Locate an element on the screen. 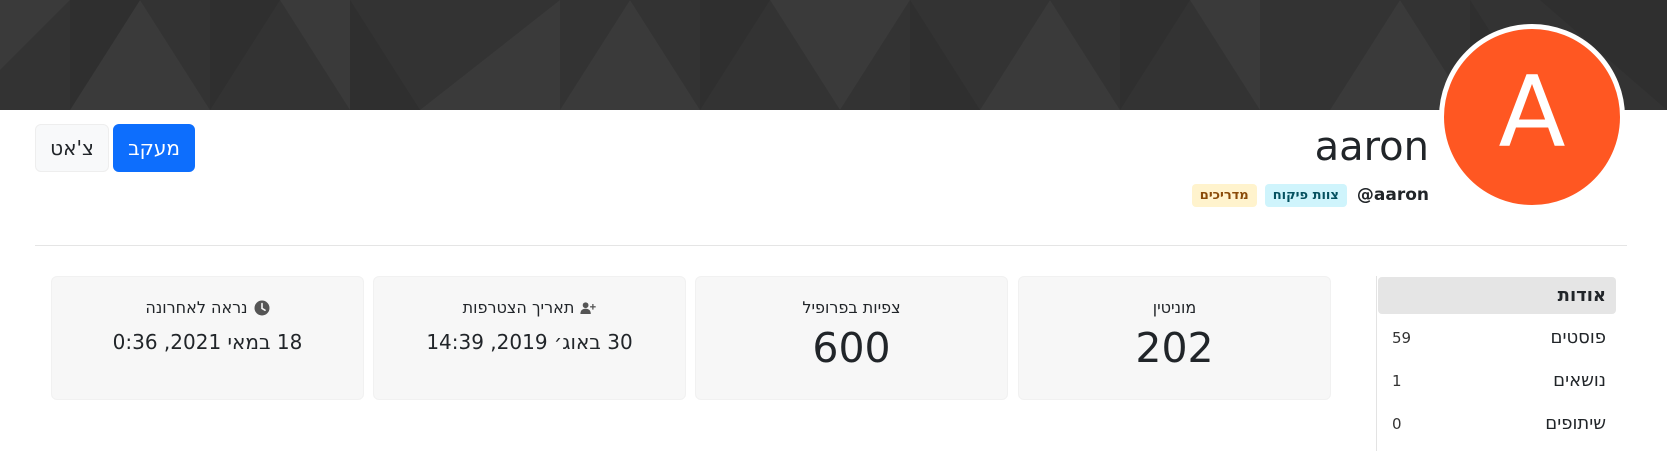  group-badge: מדריכים is located at coordinates (1224, 195).